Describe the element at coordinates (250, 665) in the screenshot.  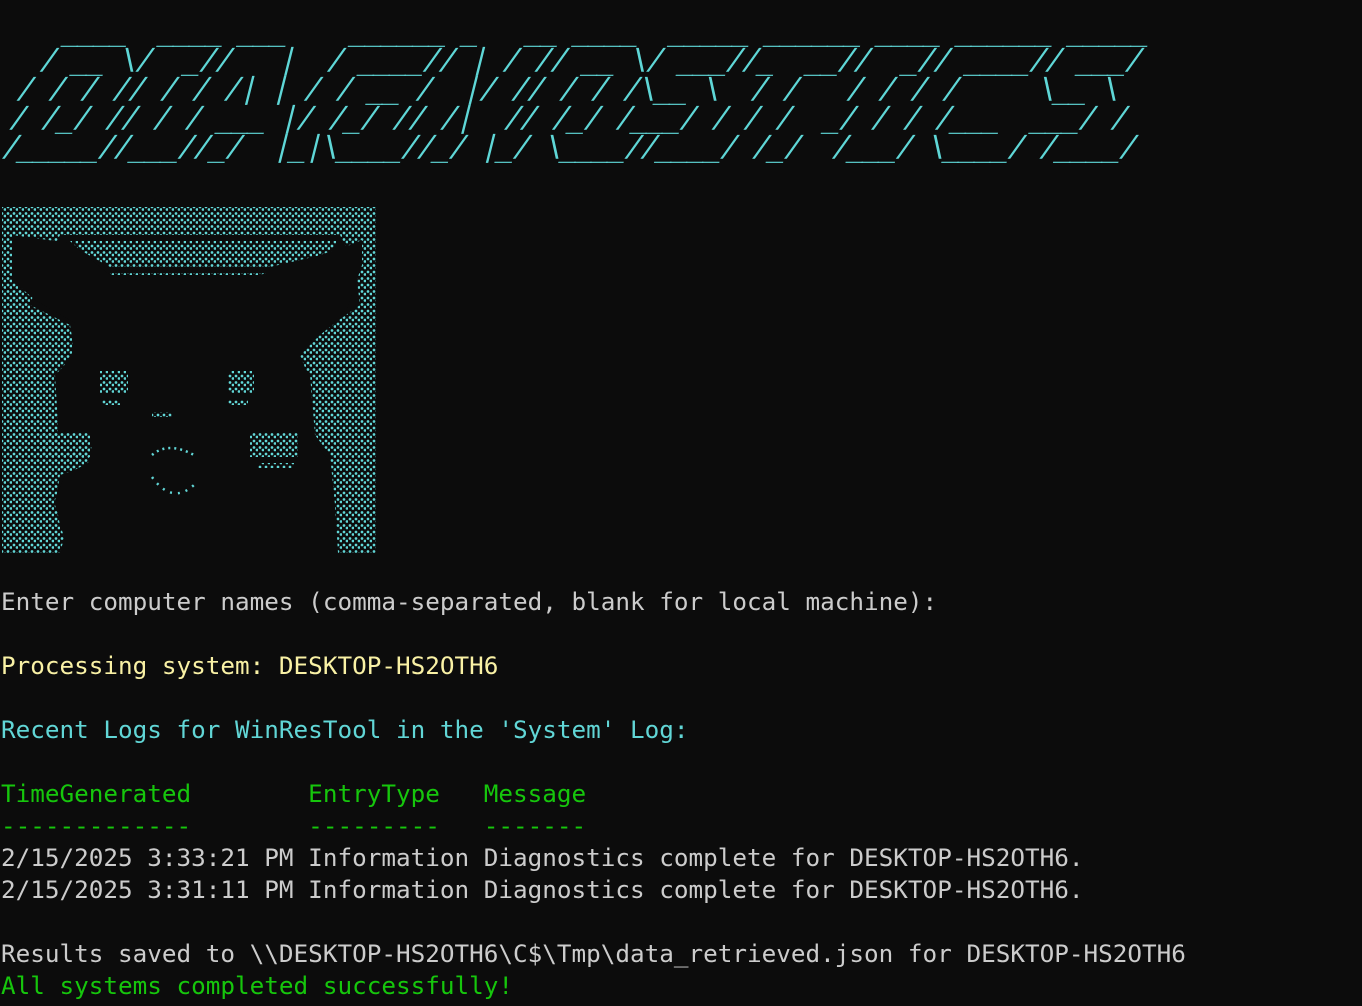
I see `processing-system-line: Processing system: DESKTOP-HS2OTH6` at that location.